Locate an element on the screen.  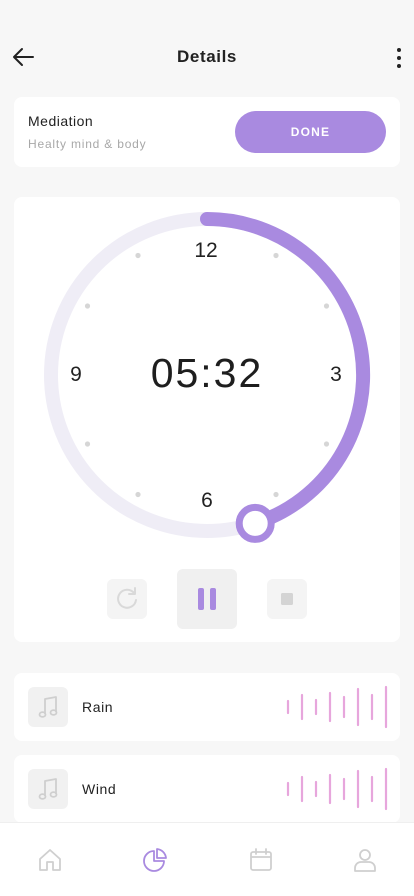
page-title: Details is located at coordinates (207, 56).